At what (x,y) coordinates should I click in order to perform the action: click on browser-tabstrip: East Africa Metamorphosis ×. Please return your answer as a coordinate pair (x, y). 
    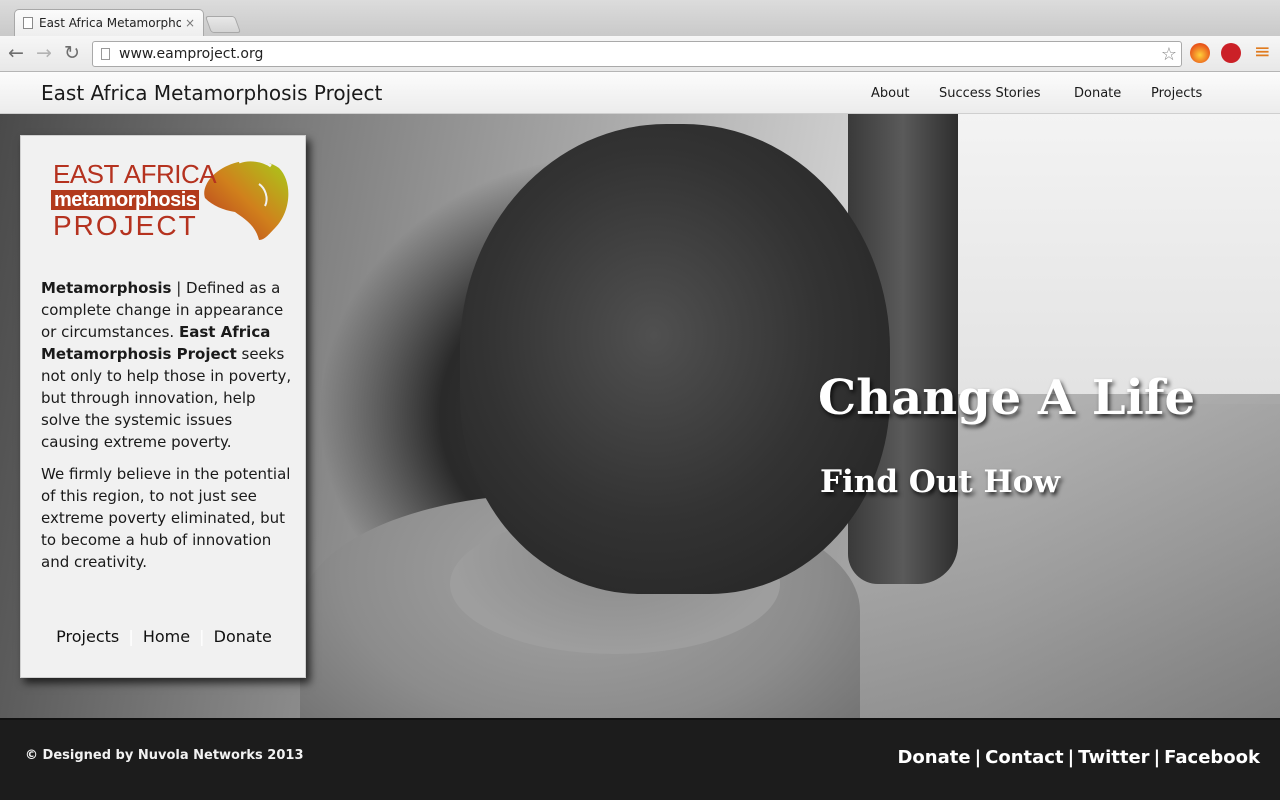
    Looking at the image, I should click on (640, 18).